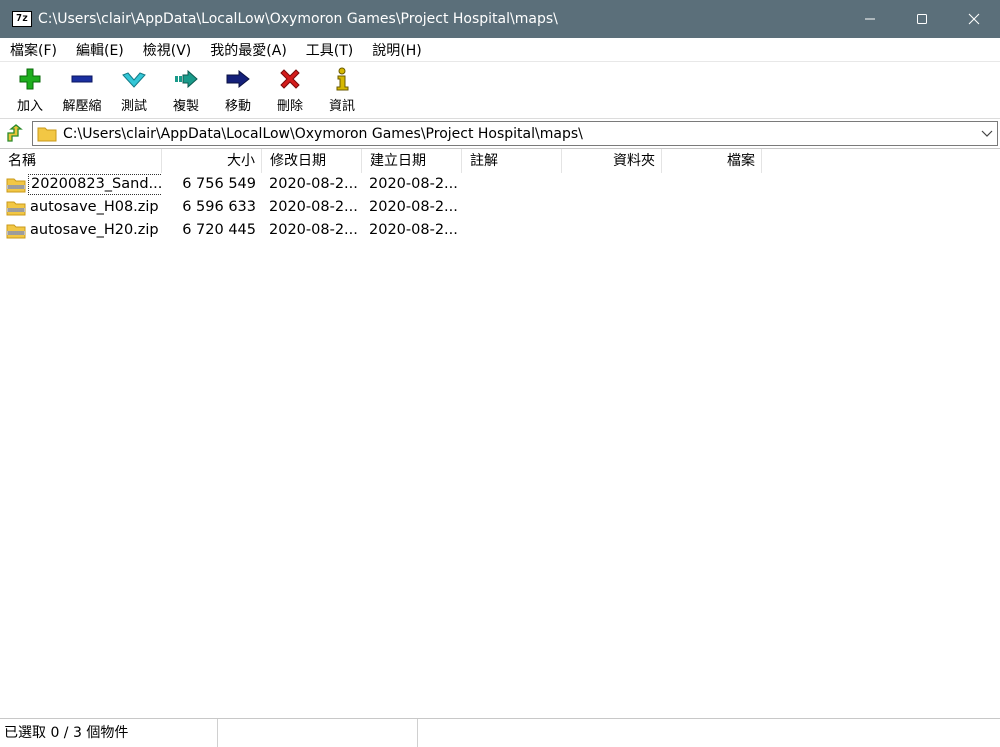 The width and height of the screenshot is (1000, 747). I want to click on extract-button: 解壓縮, so click(82, 89).